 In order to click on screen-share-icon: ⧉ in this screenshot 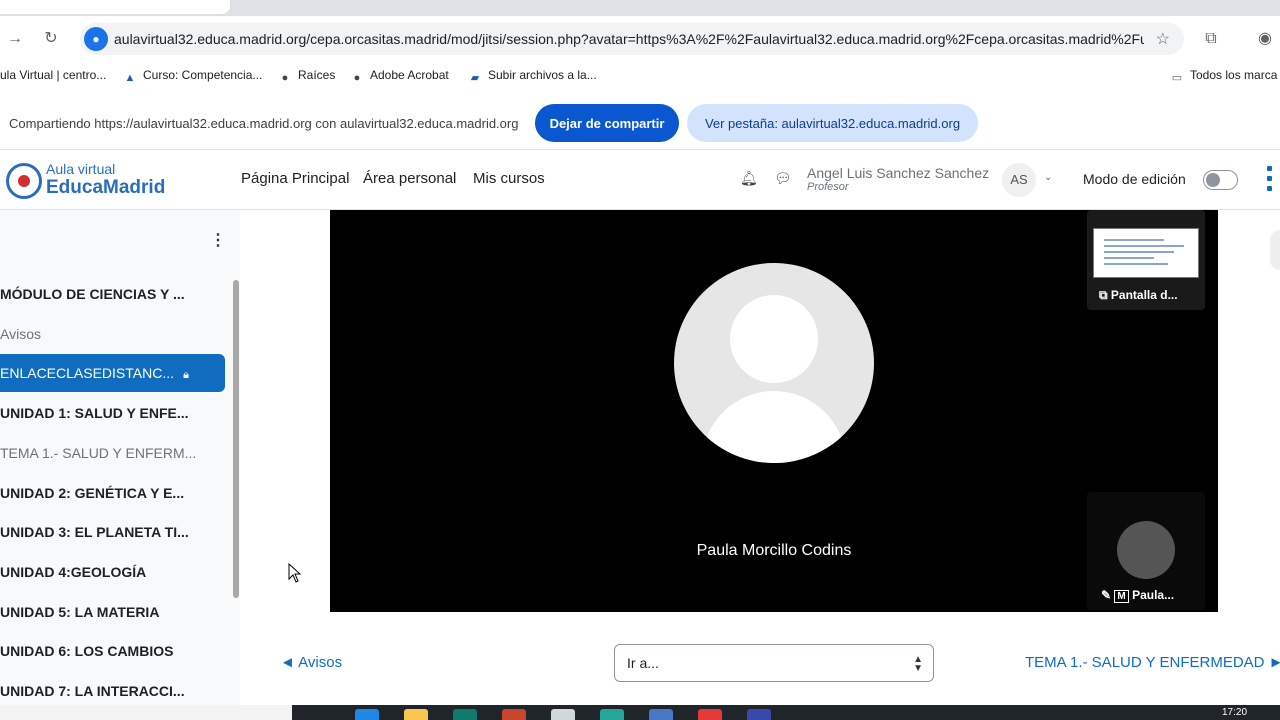, I will do `click(1105, 295)`.